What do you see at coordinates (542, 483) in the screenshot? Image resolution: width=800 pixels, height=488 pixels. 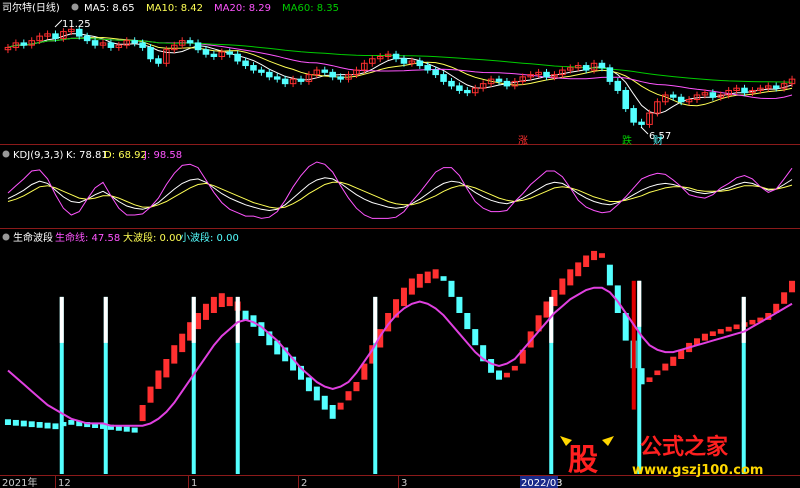 I see `x-label-cursor: 2022/03` at bounding box center [542, 483].